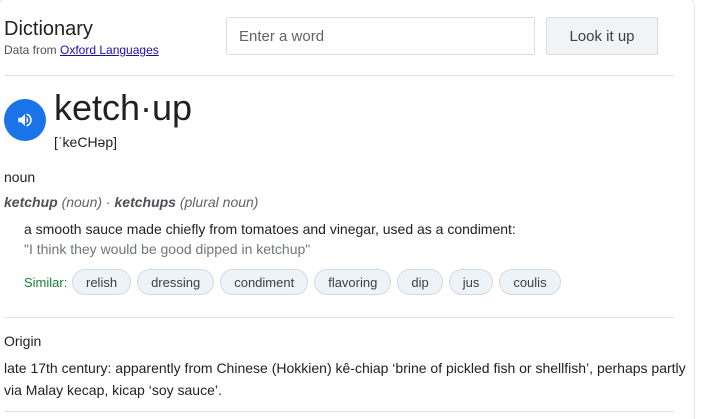 This screenshot has height=419, width=705. What do you see at coordinates (217, 202) in the screenshot?
I see `plural-pos: (plural noun)` at bounding box center [217, 202].